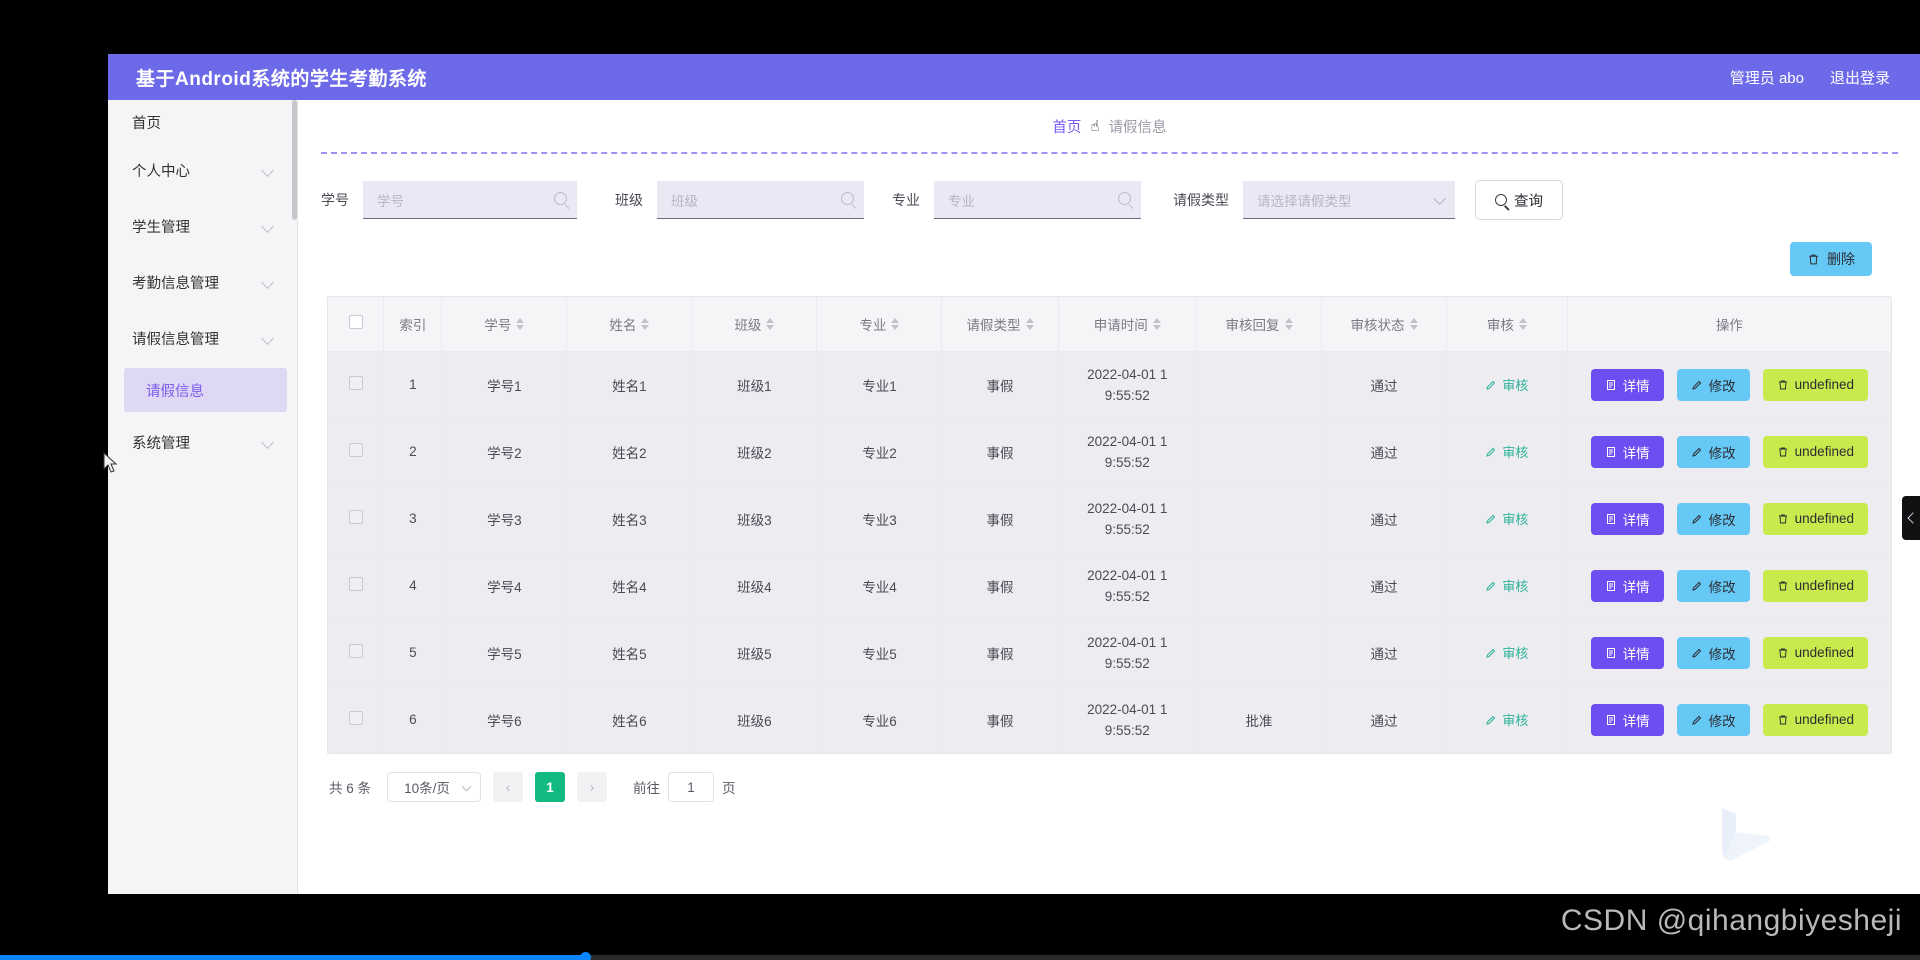 The width and height of the screenshot is (1920, 960). I want to click on cell-class: 班级6, so click(754, 719).